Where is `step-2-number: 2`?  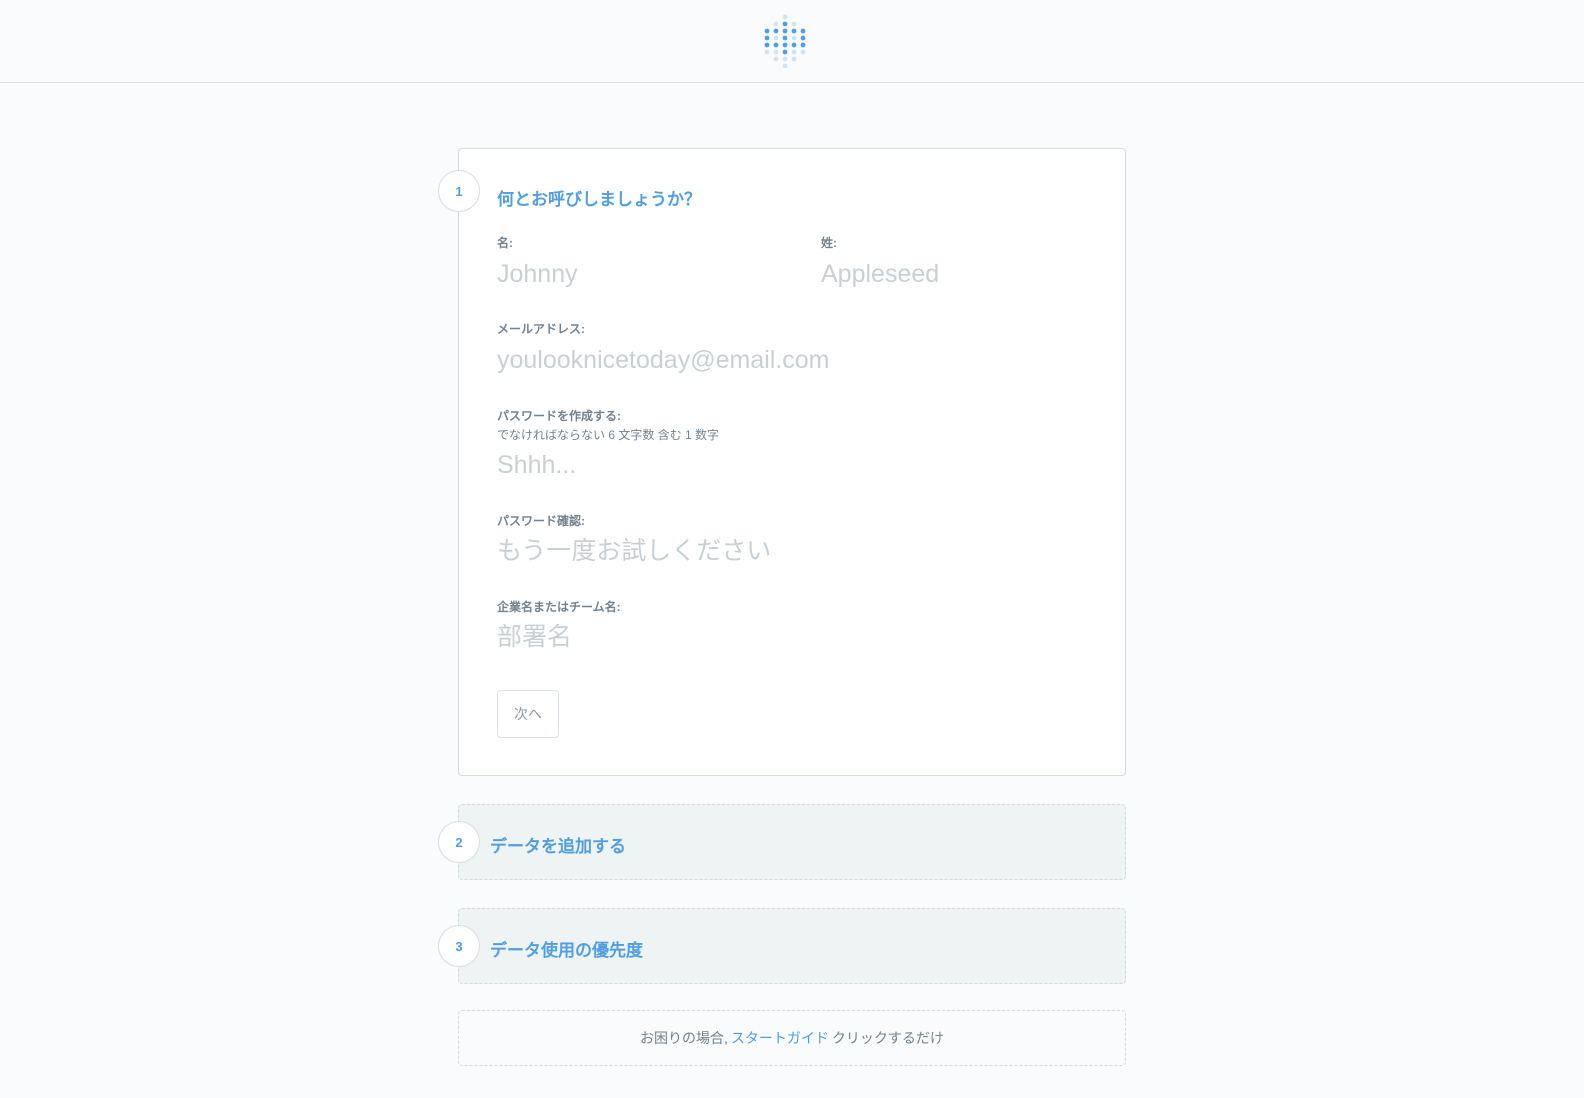 step-2-number: 2 is located at coordinates (459, 842).